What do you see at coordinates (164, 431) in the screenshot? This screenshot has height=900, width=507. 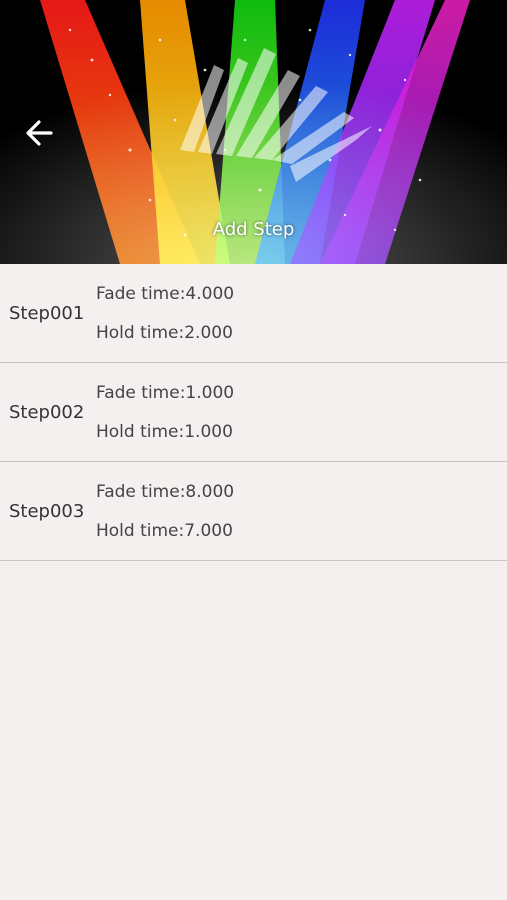 I see `hold-time: Hold time:1.000` at bounding box center [164, 431].